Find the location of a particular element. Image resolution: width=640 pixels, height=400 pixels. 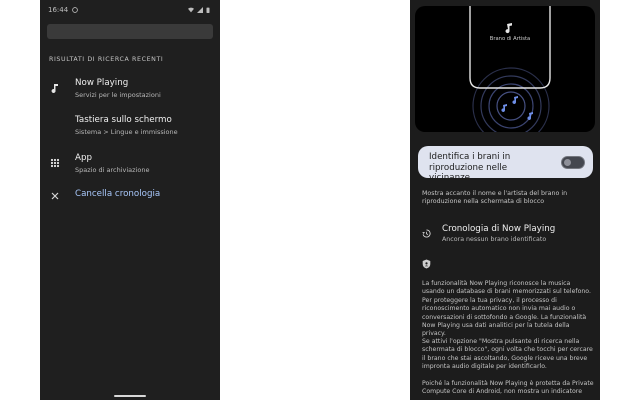

clear-history-button: Cancella cronologia is located at coordinates (130, 196).